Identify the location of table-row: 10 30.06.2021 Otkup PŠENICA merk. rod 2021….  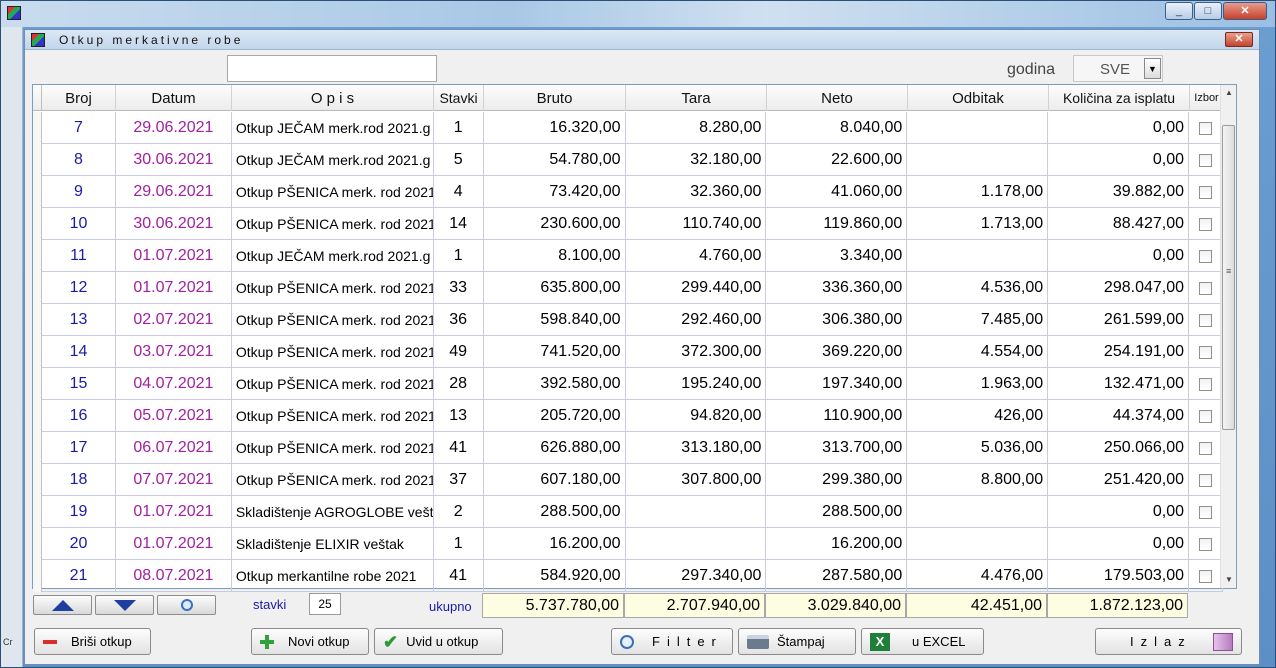
(628, 224).